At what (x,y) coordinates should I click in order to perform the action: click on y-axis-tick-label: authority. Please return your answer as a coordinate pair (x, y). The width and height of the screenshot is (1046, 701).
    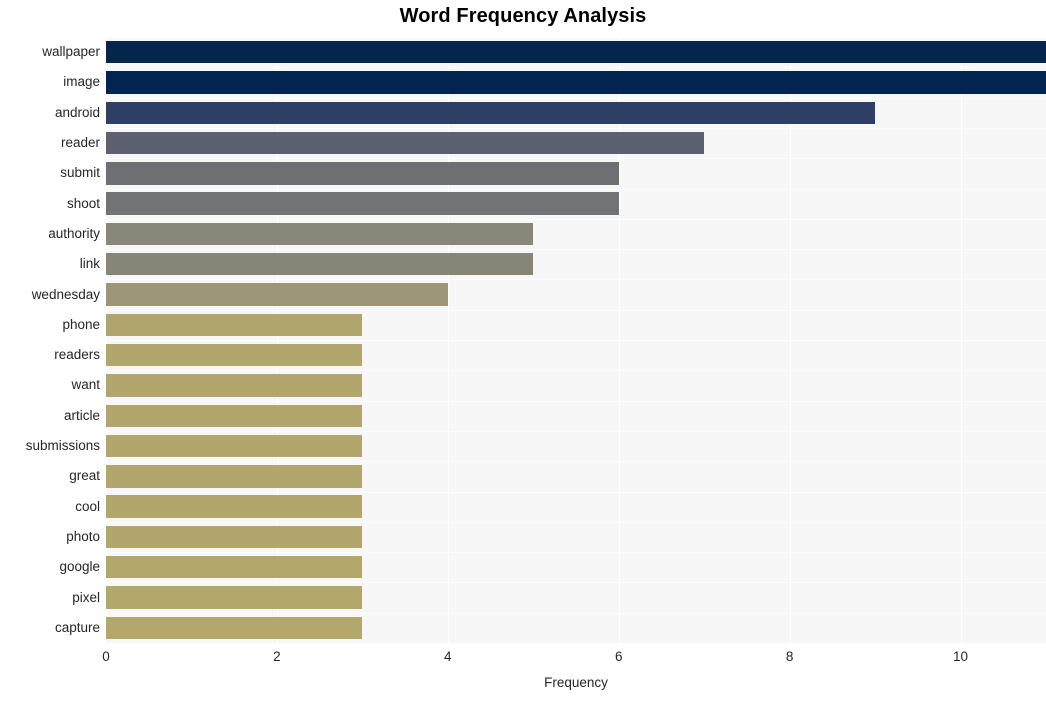
    Looking at the image, I should click on (74, 233).